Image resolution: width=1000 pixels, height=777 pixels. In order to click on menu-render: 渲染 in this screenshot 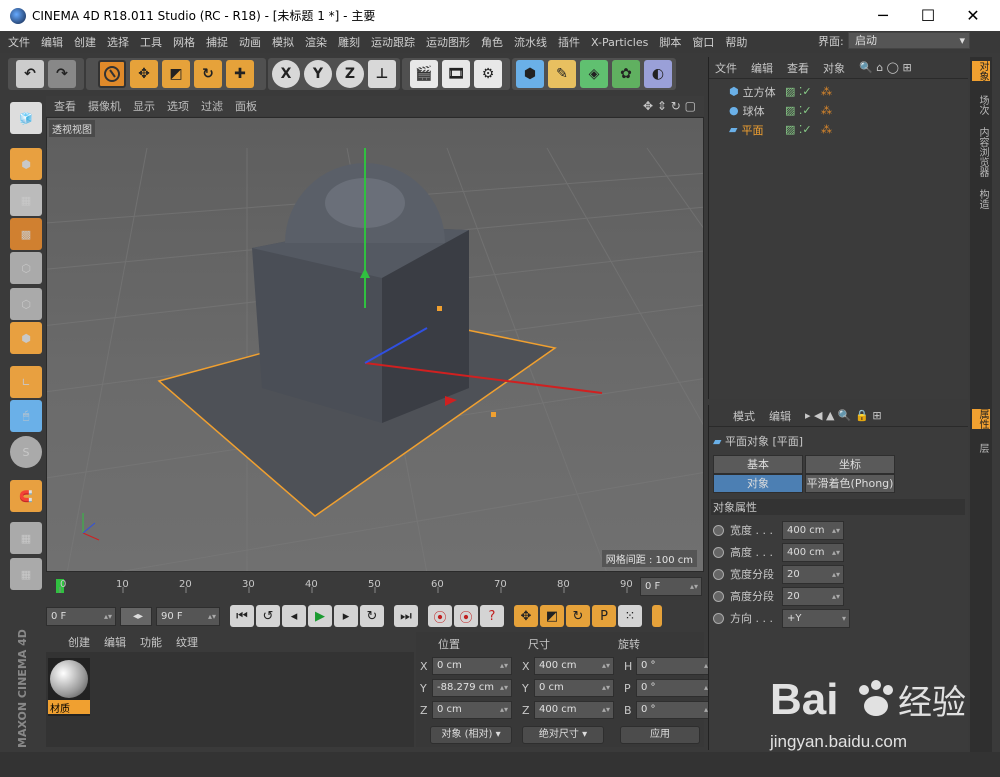, I will do `click(316, 42)`.